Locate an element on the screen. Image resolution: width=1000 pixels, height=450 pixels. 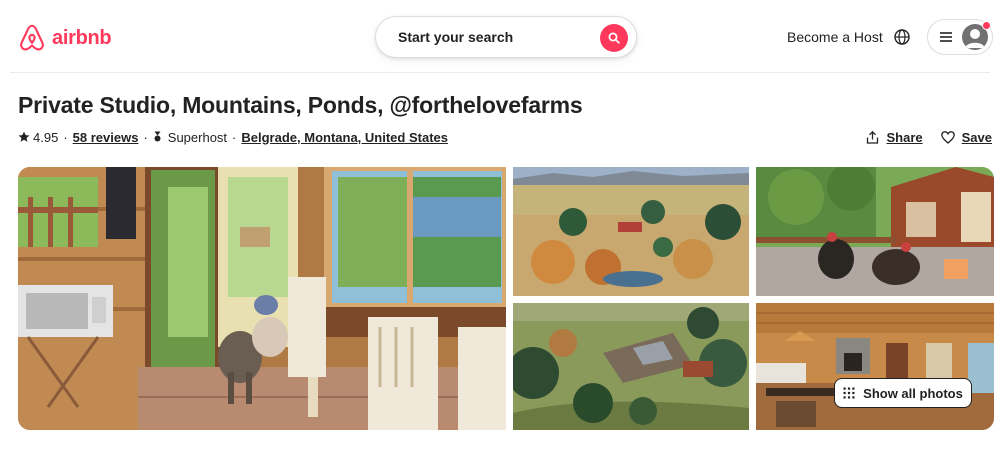
photo-ranch-aerial is located at coordinates (631, 231).